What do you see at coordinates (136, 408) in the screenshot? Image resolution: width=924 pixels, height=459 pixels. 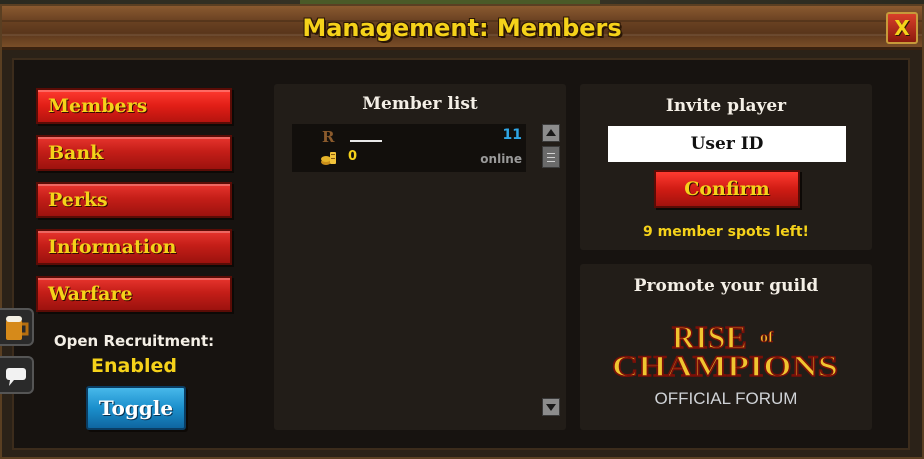 I see `toggle-recruitment-button: Toggle` at bounding box center [136, 408].